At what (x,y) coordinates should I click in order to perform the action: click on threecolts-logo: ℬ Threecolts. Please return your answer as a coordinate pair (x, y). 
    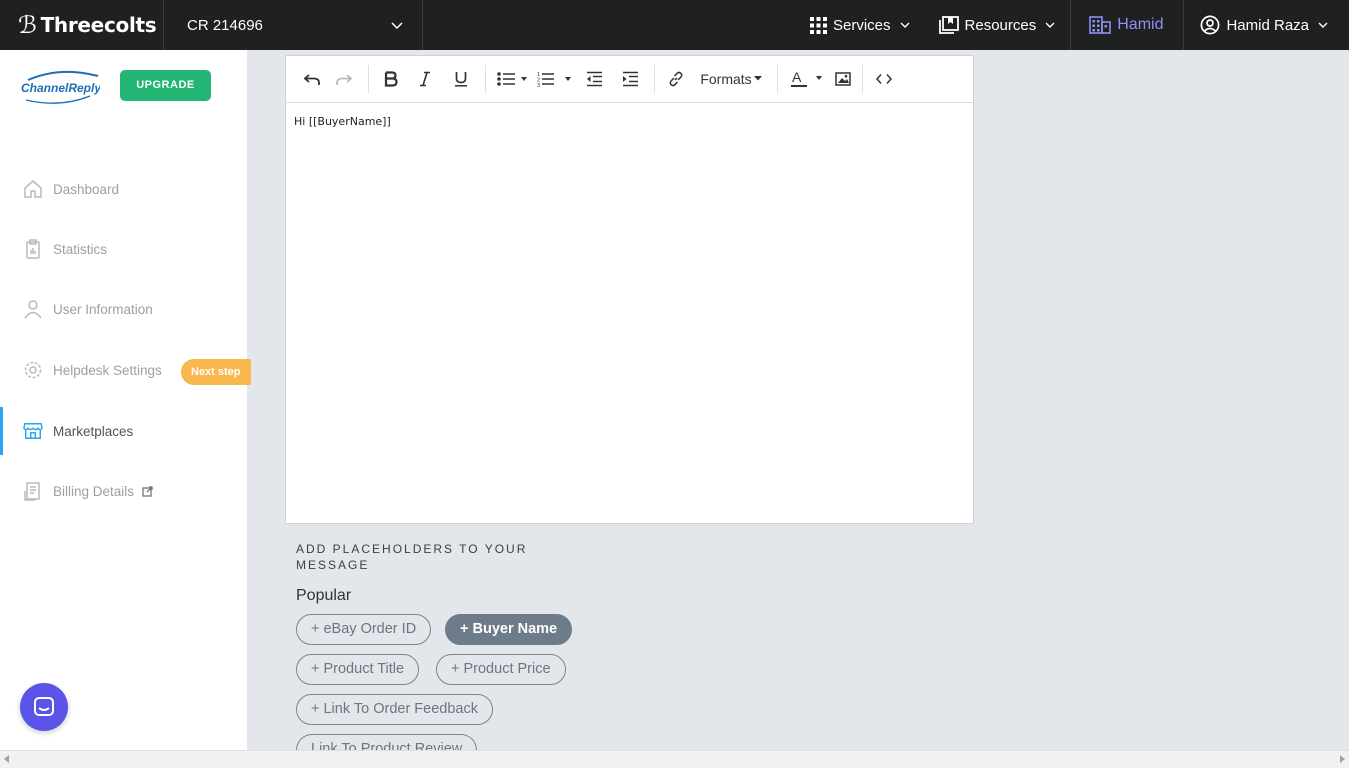
    Looking at the image, I should click on (82, 25).